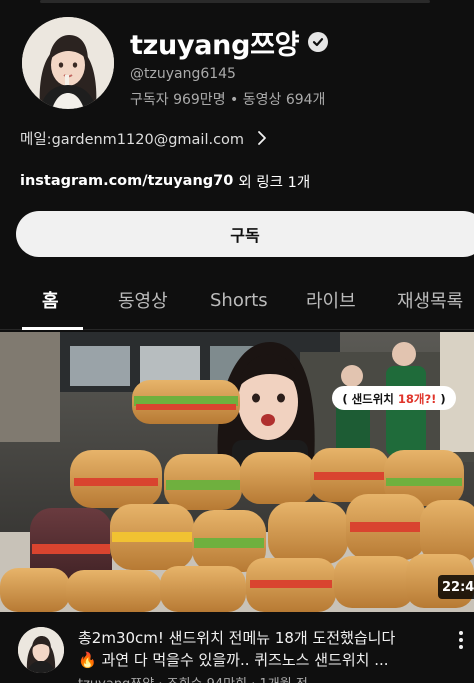 The image size is (474, 683). I want to click on video-duration: 22:4, so click(456, 587).